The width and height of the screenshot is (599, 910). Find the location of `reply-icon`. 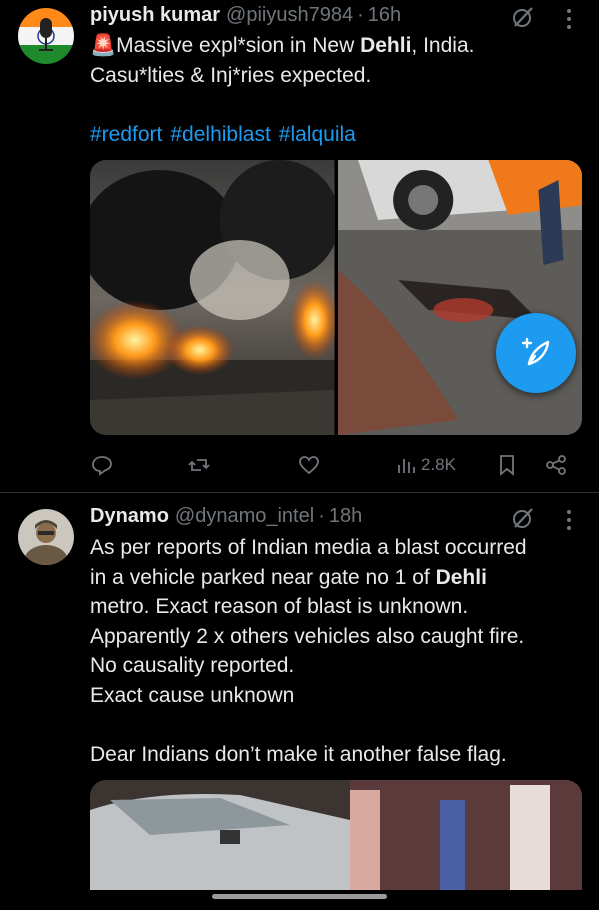

reply-icon is located at coordinates (102, 466).